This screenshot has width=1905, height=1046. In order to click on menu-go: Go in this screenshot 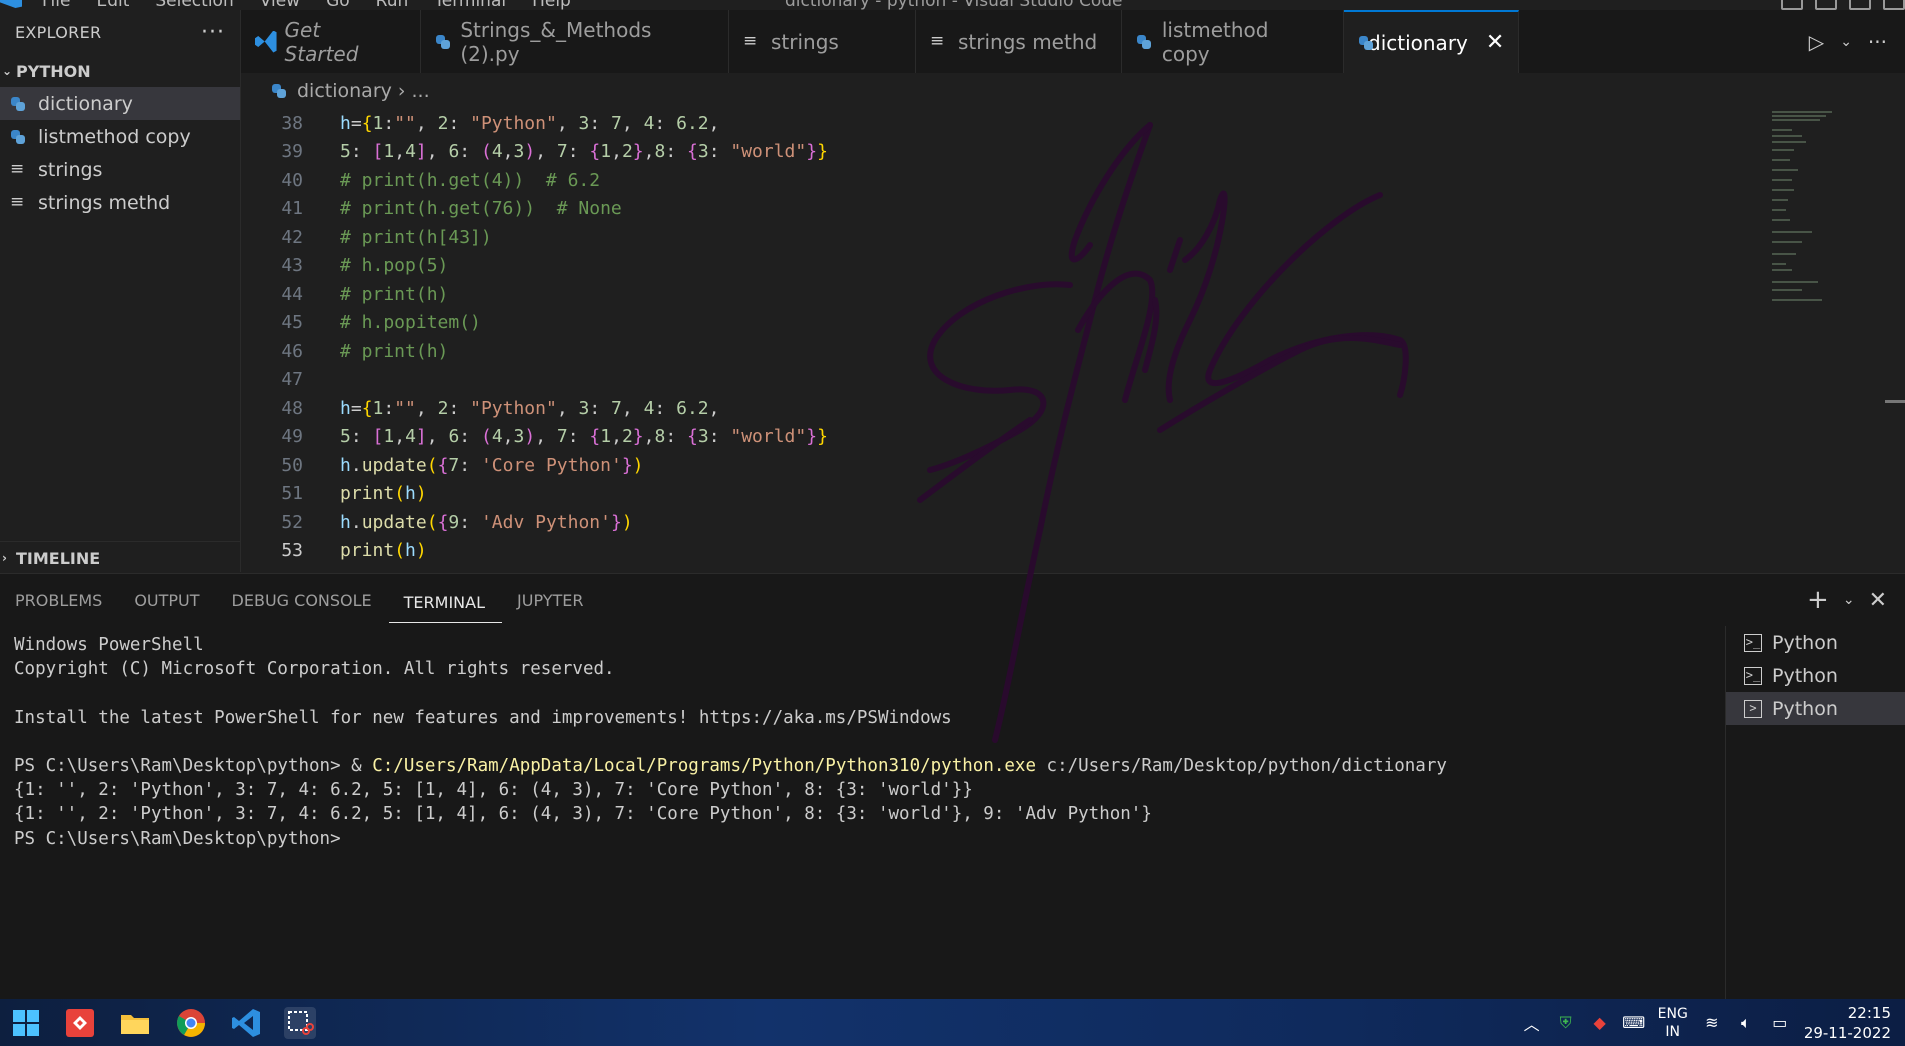, I will do `click(338, 5)`.